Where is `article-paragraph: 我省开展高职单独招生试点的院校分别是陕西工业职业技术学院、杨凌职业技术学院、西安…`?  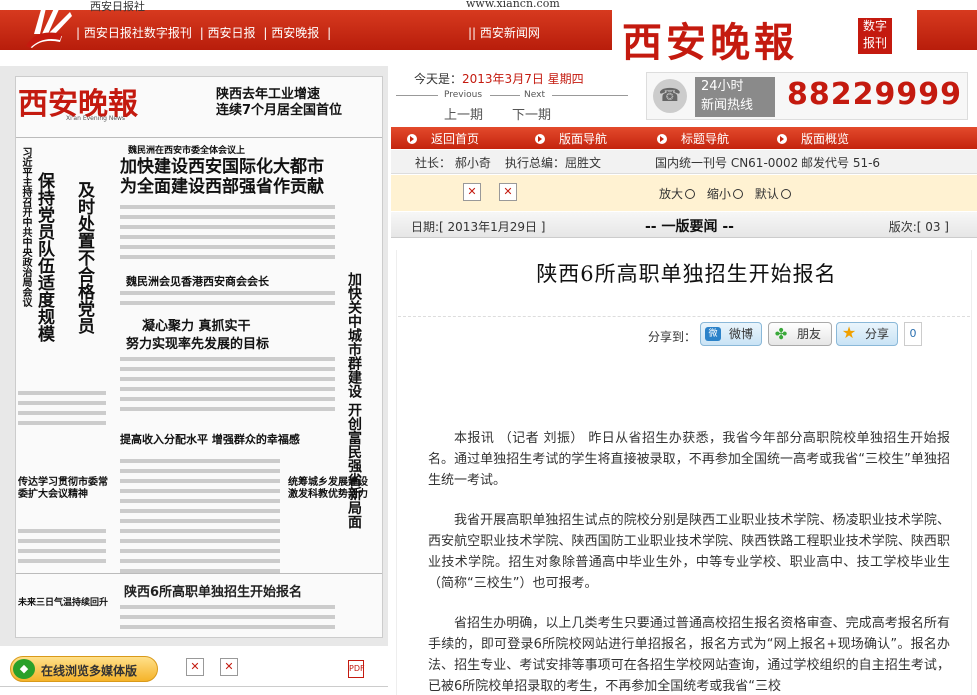
article-paragraph: 我省开展高职单独招生试点的院校分别是陕西工业职业技术学院、杨凌职业技术学院、西安… is located at coordinates (689, 552).